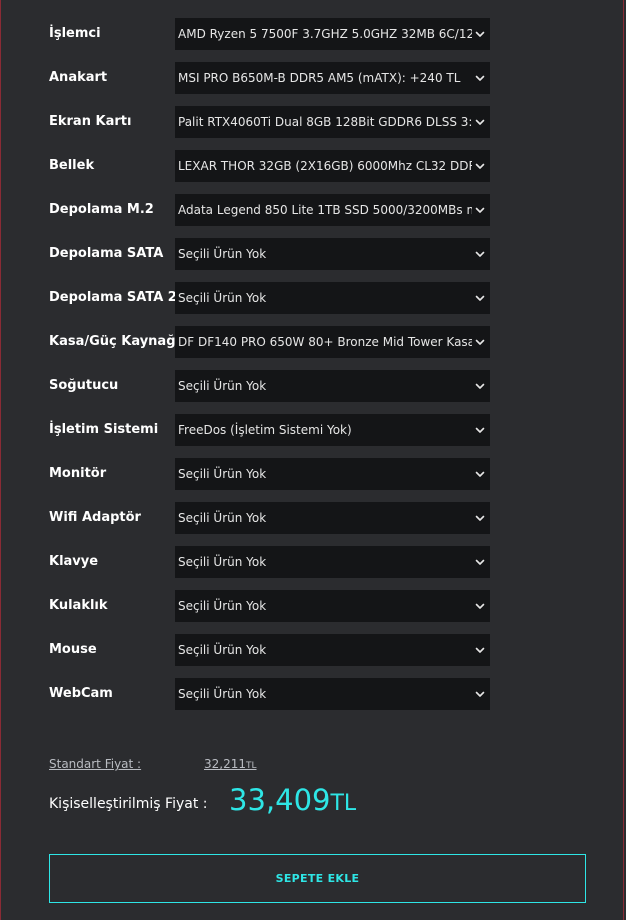  What do you see at coordinates (265, 430) in the screenshot?
I see `component-select-value: FreeDos (İşletim Sistemi Yok)` at bounding box center [265, 430].